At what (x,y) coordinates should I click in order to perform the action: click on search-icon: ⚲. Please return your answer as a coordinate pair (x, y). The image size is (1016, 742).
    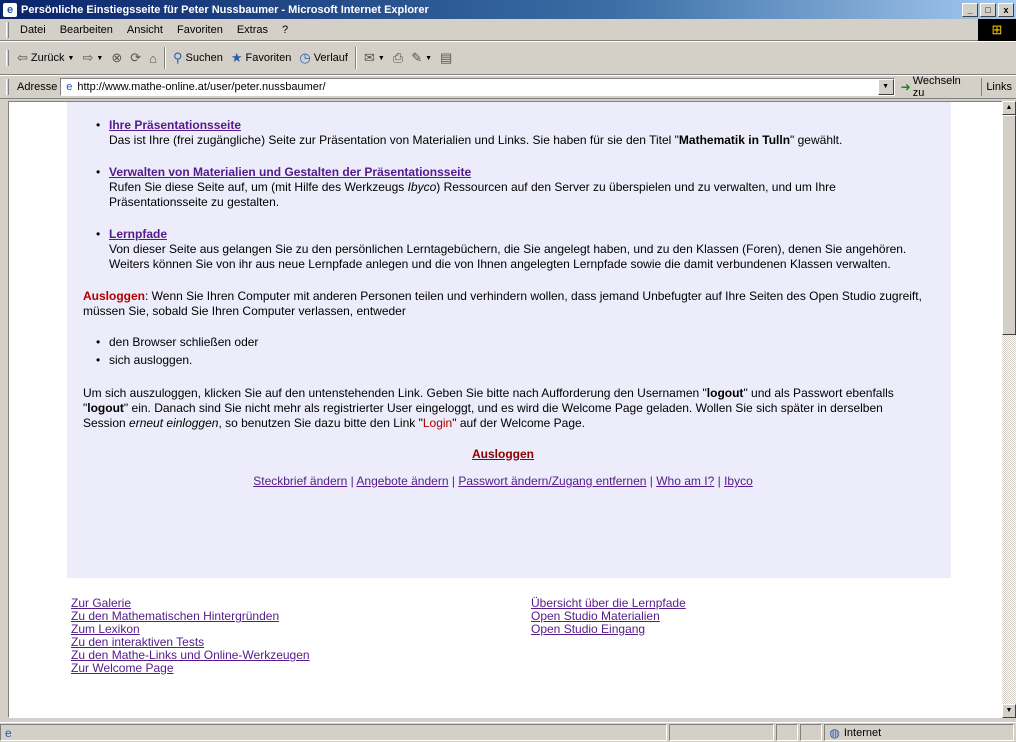
    Looking at the image, I should click on (177, 57).